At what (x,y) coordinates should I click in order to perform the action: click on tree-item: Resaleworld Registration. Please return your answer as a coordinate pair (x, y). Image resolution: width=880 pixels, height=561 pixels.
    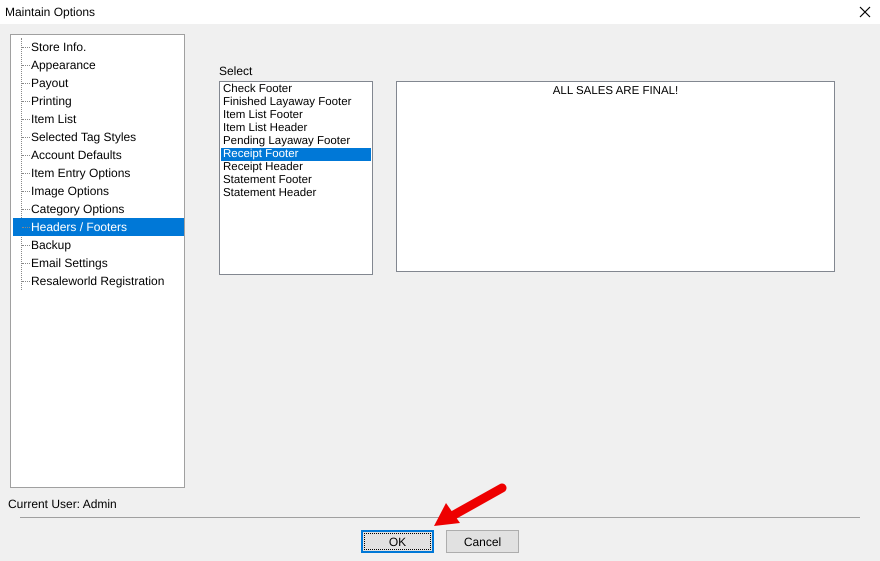
    Looking at the image, I should click on (107, 281).